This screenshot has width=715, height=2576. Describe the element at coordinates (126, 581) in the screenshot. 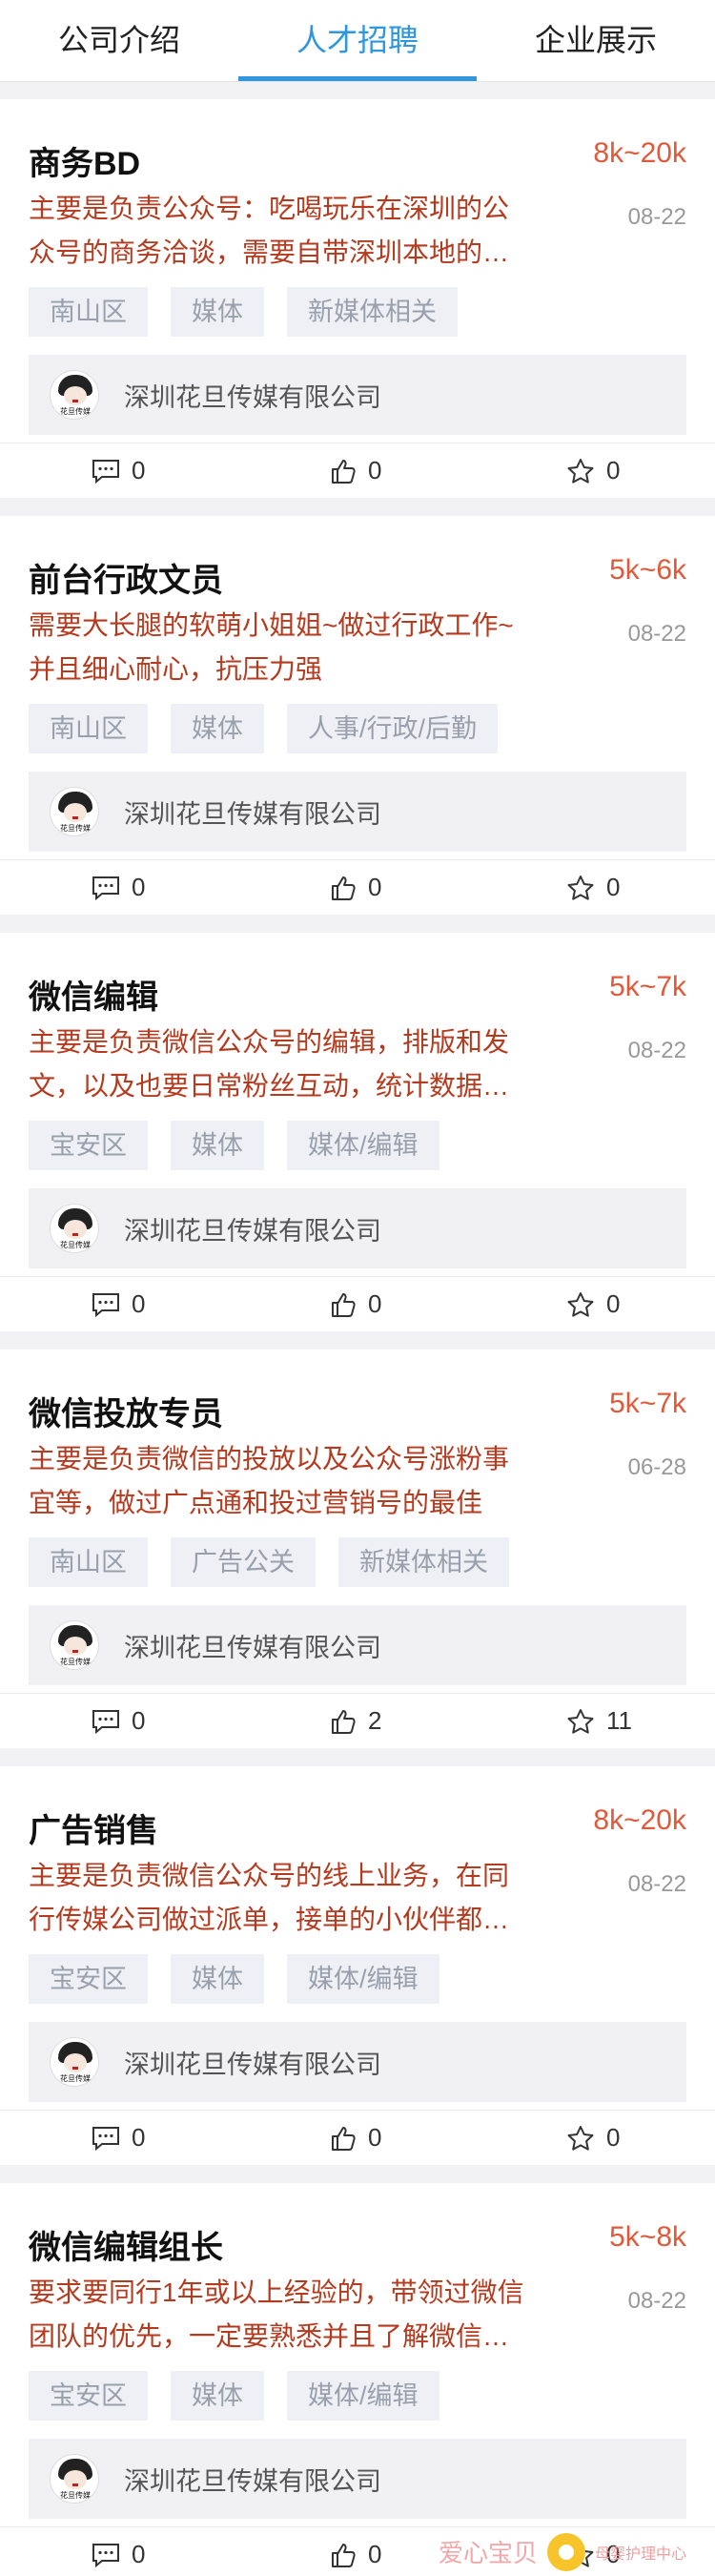

I see `job-title: 前台行政文员` at that location.